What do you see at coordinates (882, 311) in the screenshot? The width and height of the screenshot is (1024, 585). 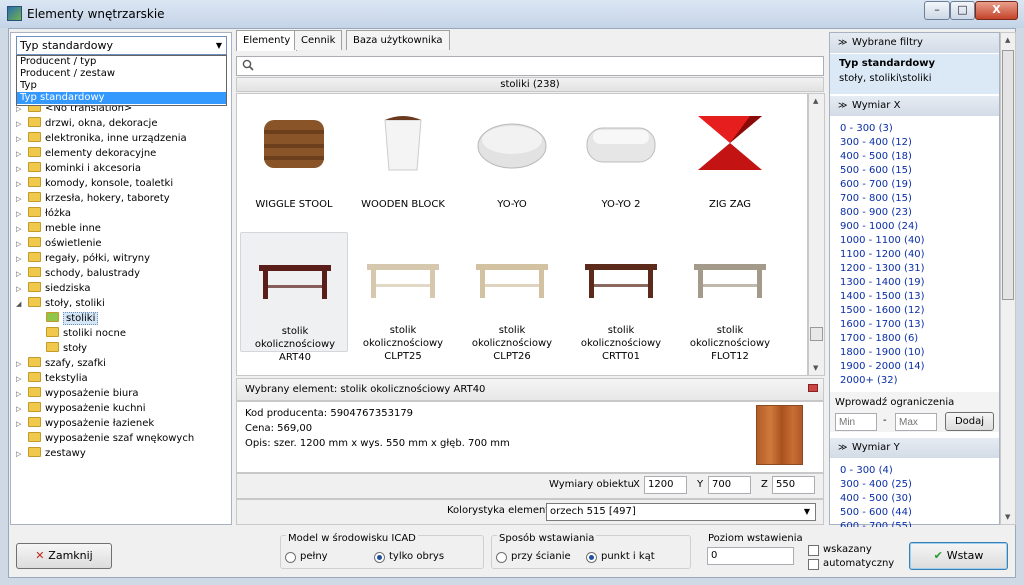 I see `filter-range-link: 1500 - 1600 (12)` at bounding box center [882, 311].